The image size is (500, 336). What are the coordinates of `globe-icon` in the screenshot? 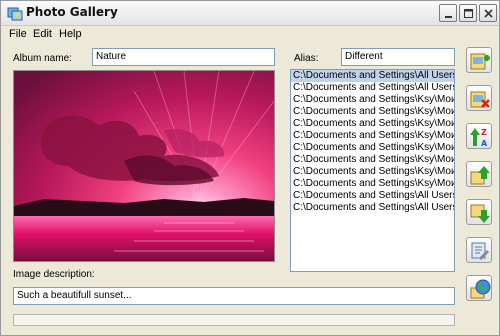 It's located at (480, 289).